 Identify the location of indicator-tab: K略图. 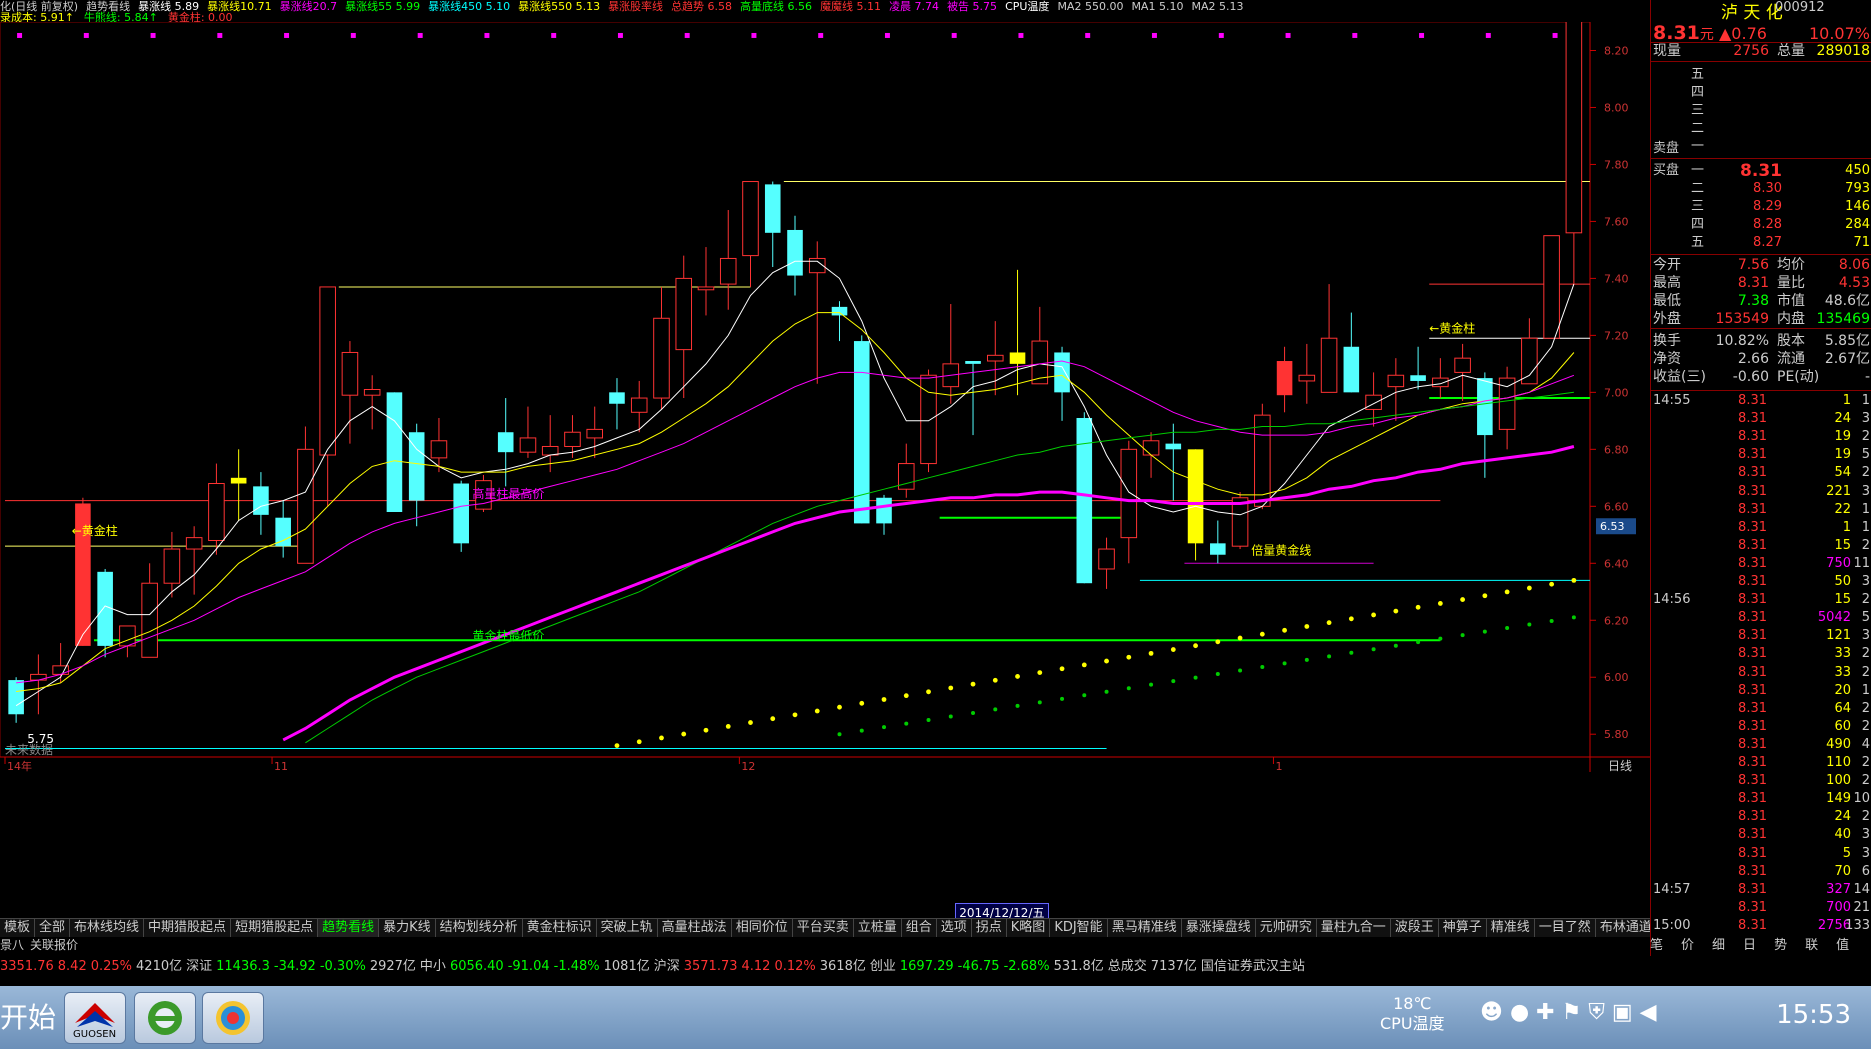
(1029, 928).